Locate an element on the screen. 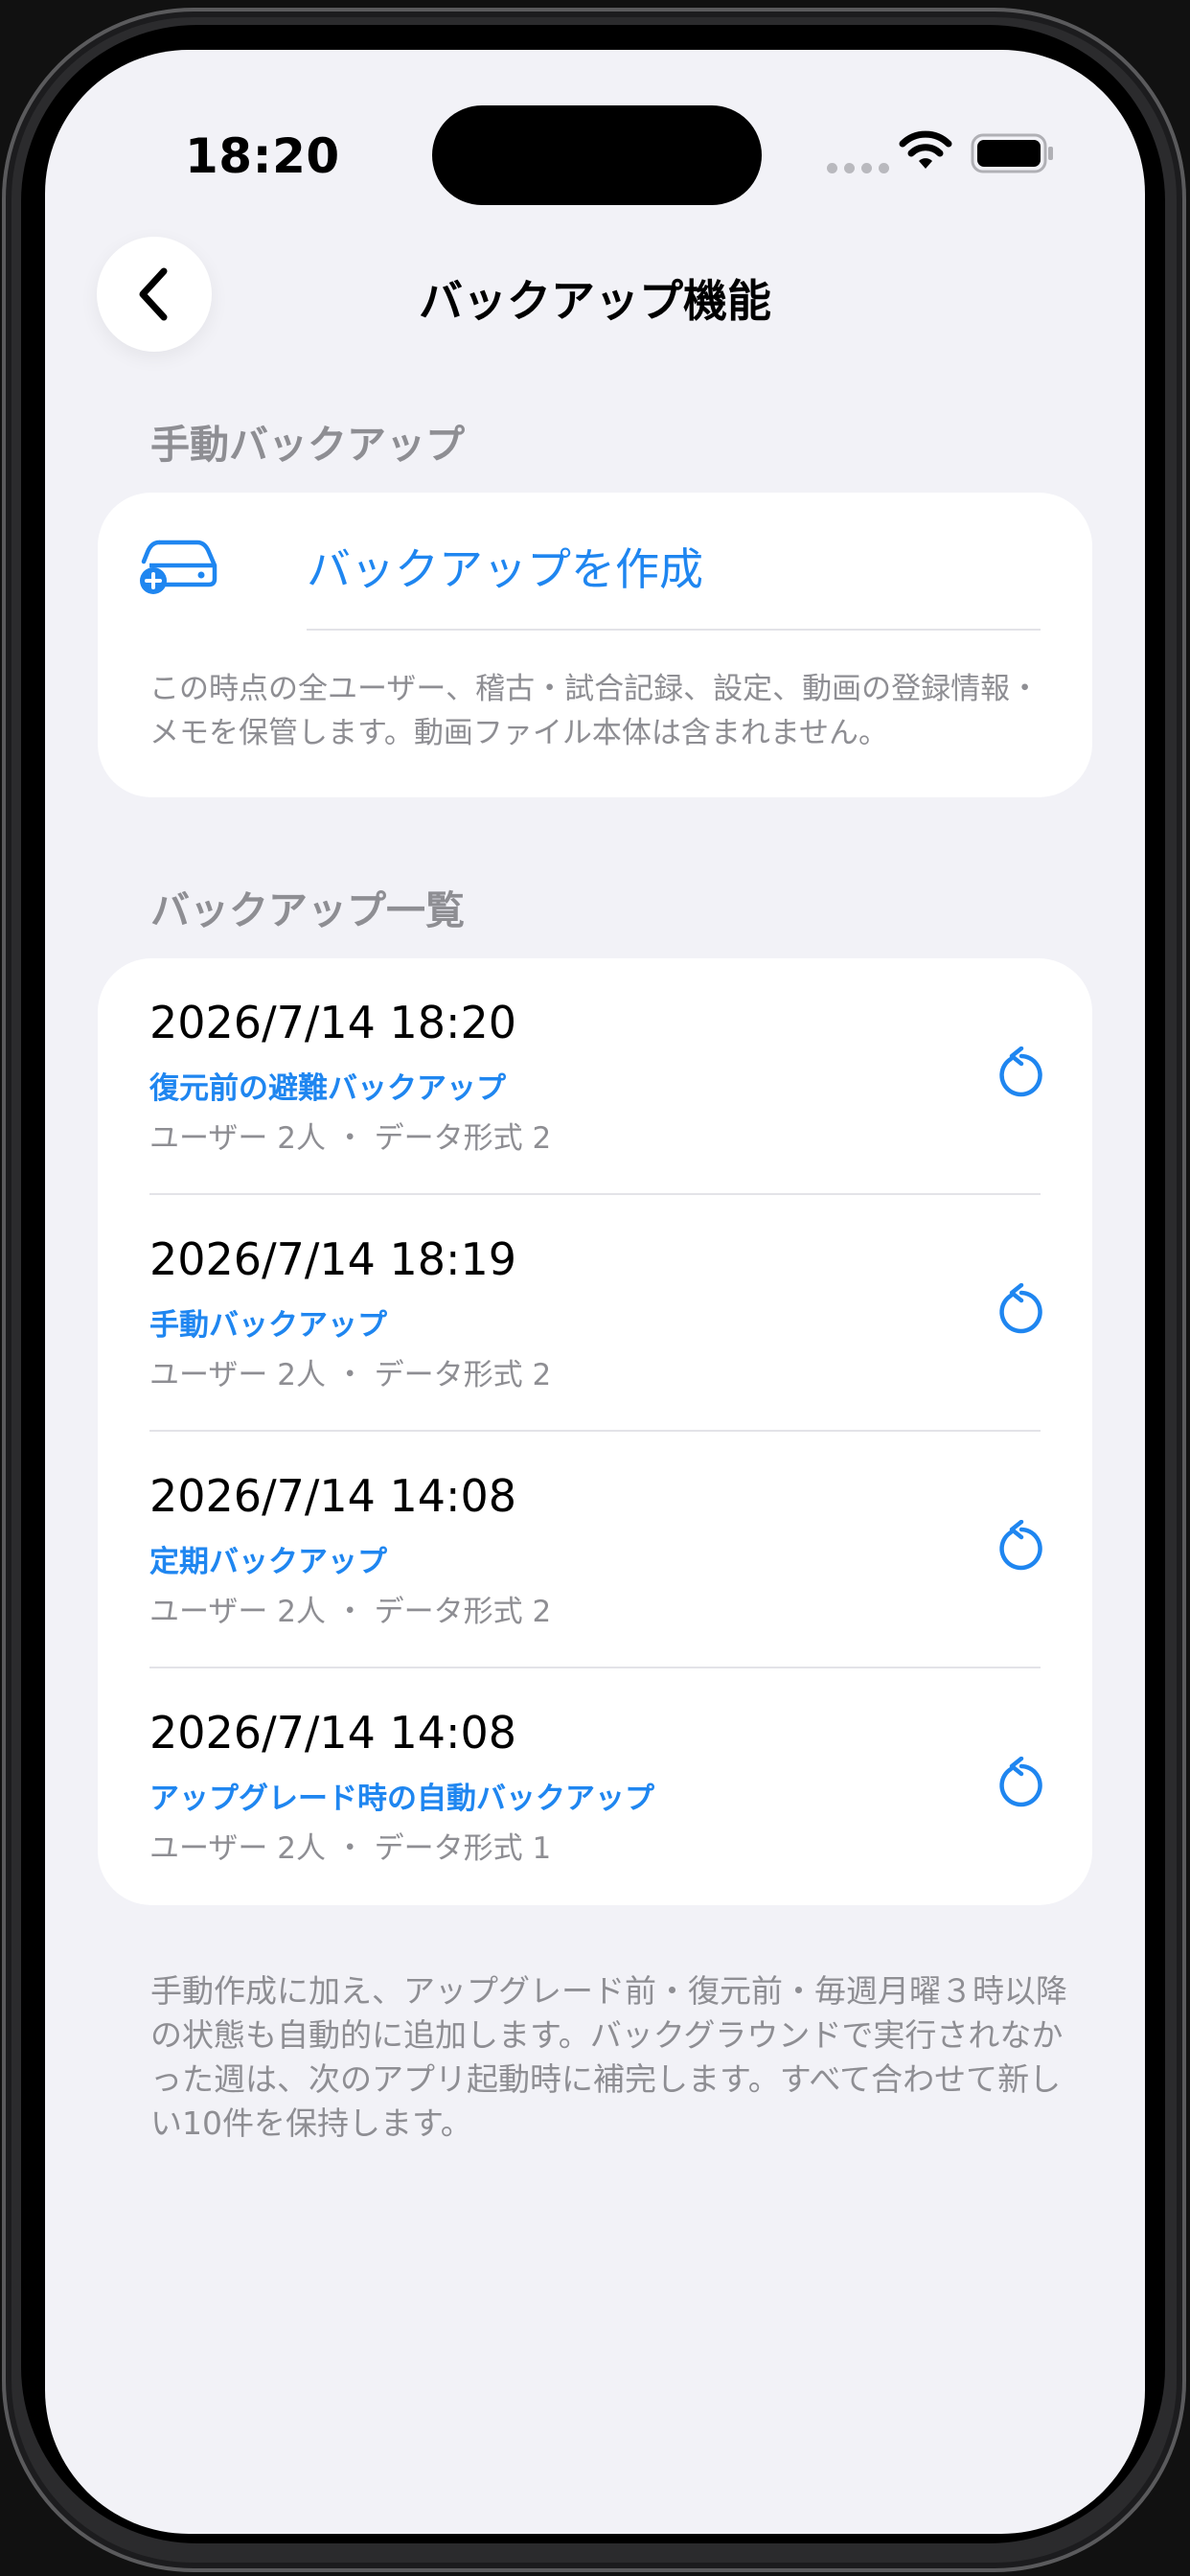  create-backup-button: バックアップを作成 is located at coordinates (595, 562).